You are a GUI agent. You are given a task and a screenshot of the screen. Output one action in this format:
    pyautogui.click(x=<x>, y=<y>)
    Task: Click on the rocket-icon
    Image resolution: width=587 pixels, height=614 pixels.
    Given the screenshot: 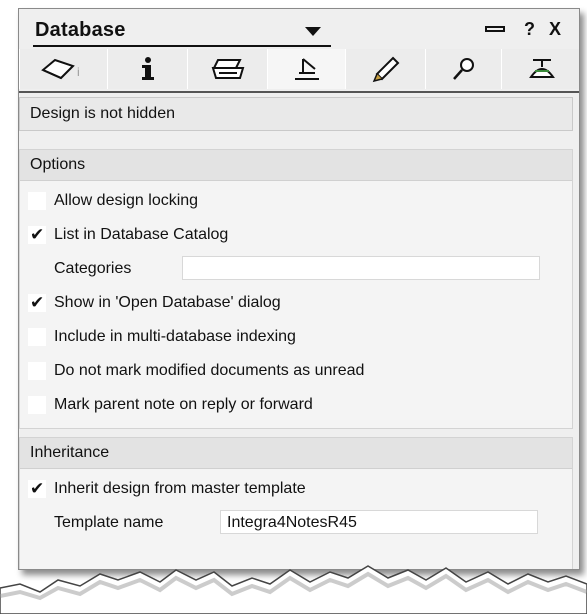 What is the action you would take?
    pyautogui.click(x=386, y=69)
    